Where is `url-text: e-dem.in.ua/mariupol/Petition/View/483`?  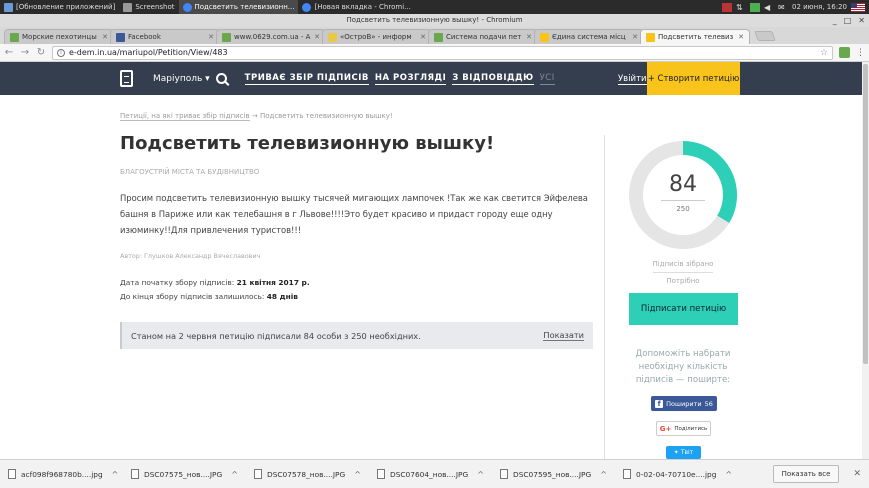 url-text: e-dem.in.ua/mariupol/Petition/View/483 is located at coordinates (148, 52).